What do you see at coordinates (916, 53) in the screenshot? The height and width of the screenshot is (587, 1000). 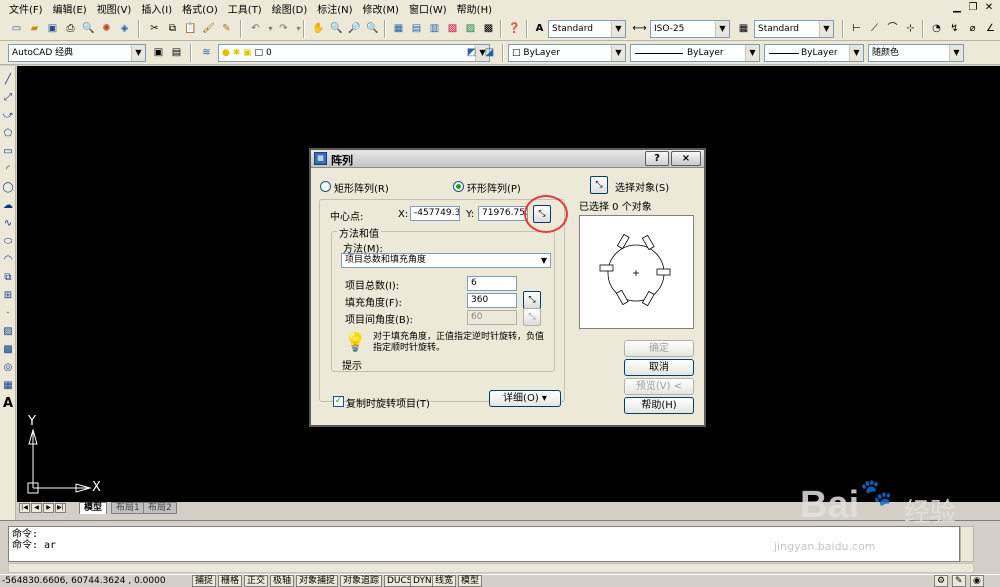 I see `plotstyle-combo: 随颜色 ▼` at bounding box center [916, 53].